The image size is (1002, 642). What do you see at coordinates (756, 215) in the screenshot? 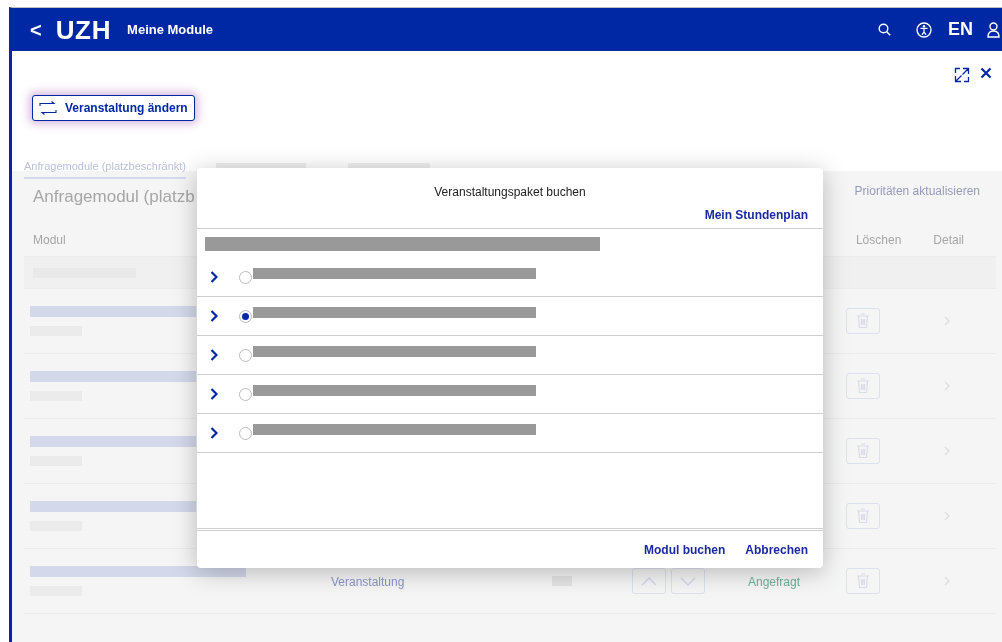
I see `timetable-link: Mein Stundenplan` at bounding box center [756, 215].